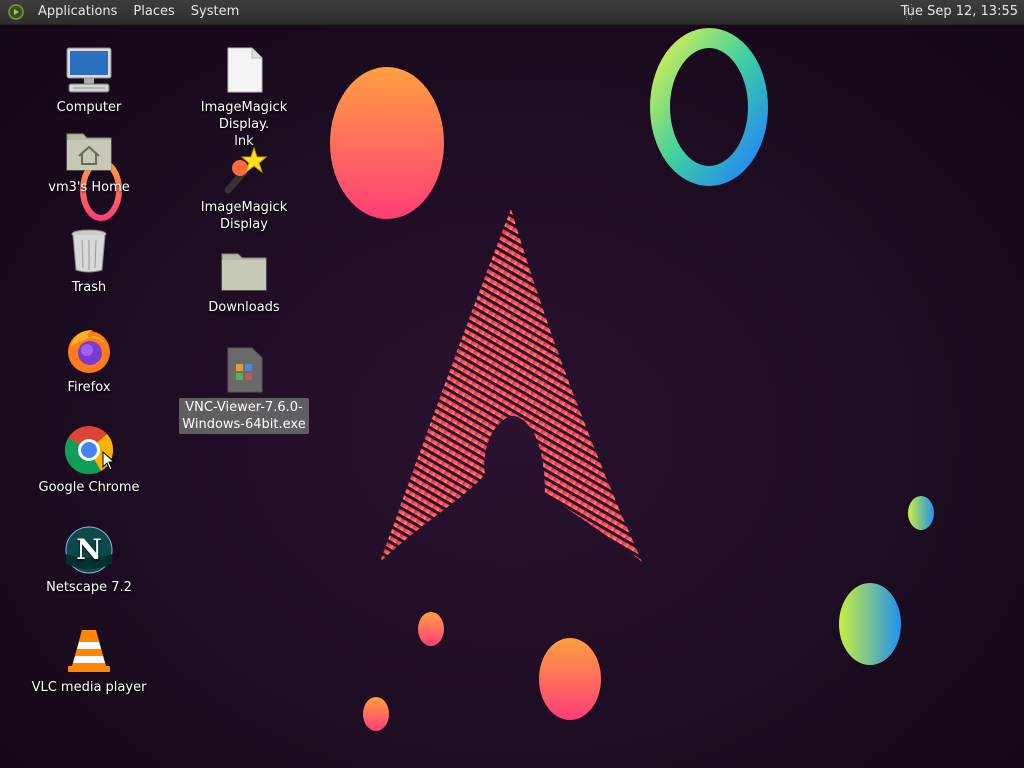 The width and height of the screenshot is (1024, 768). Describe the element at coordinates (244, 307) in the screenshot. I see `desktop-icon-label: Downloads` at that location.